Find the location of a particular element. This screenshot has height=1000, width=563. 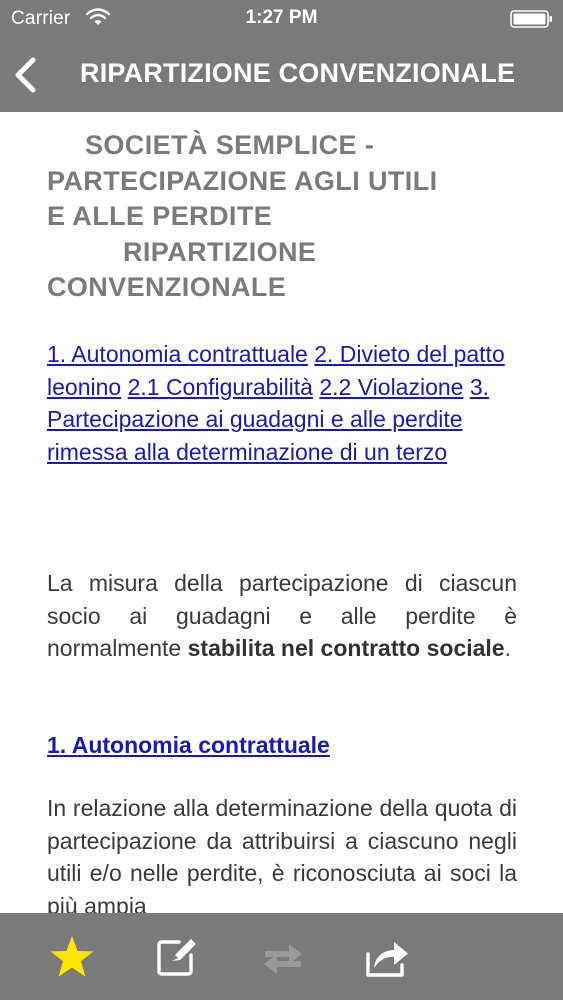

bottom-toolbar is located at coordinates (281, 956).